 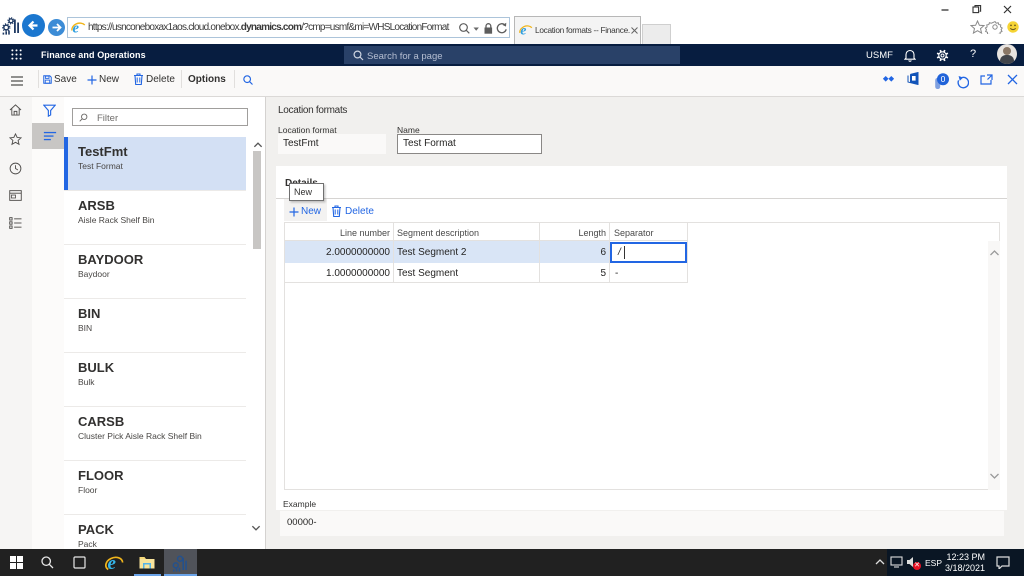 I want to click on svg-text: 0, so click(x=943, y=79).